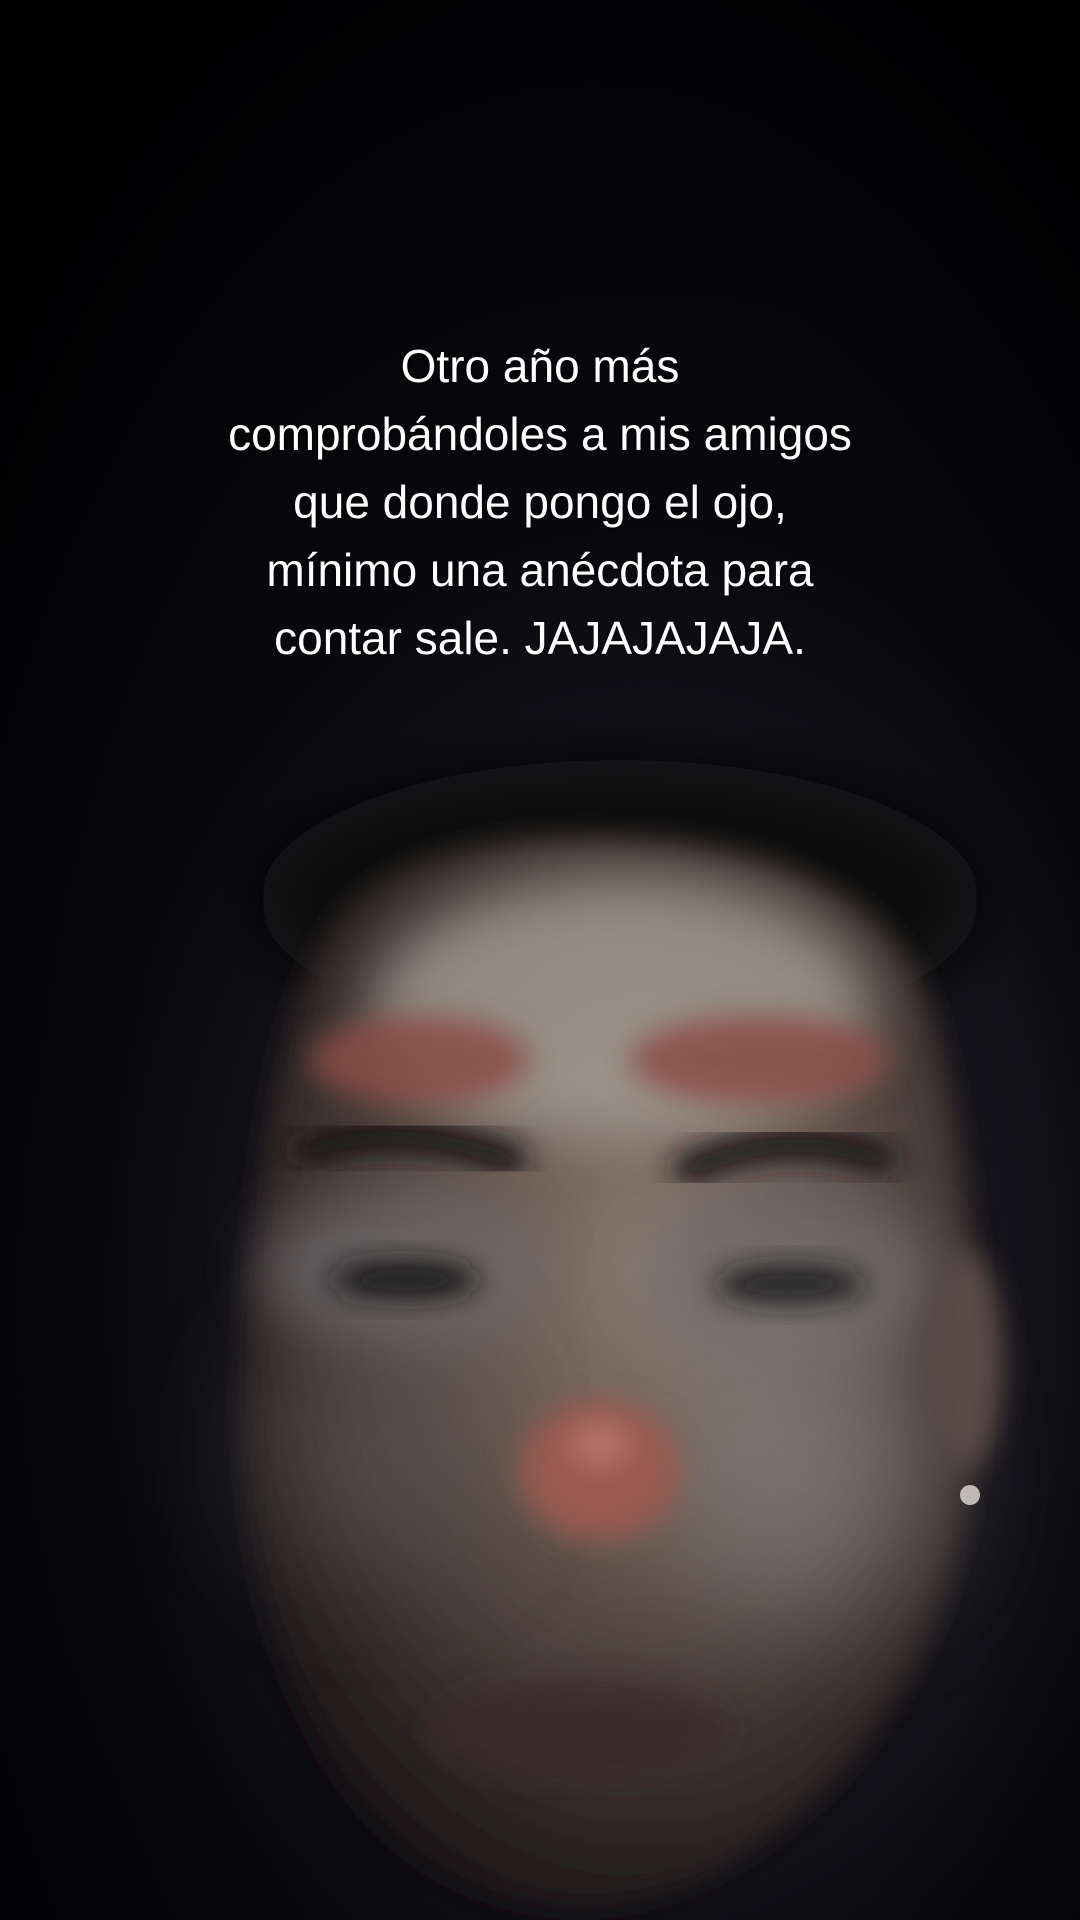 The height and width of the screenshot is (1920, 1080). I want to click on caption-line: Otro año más, so click(540, 366).